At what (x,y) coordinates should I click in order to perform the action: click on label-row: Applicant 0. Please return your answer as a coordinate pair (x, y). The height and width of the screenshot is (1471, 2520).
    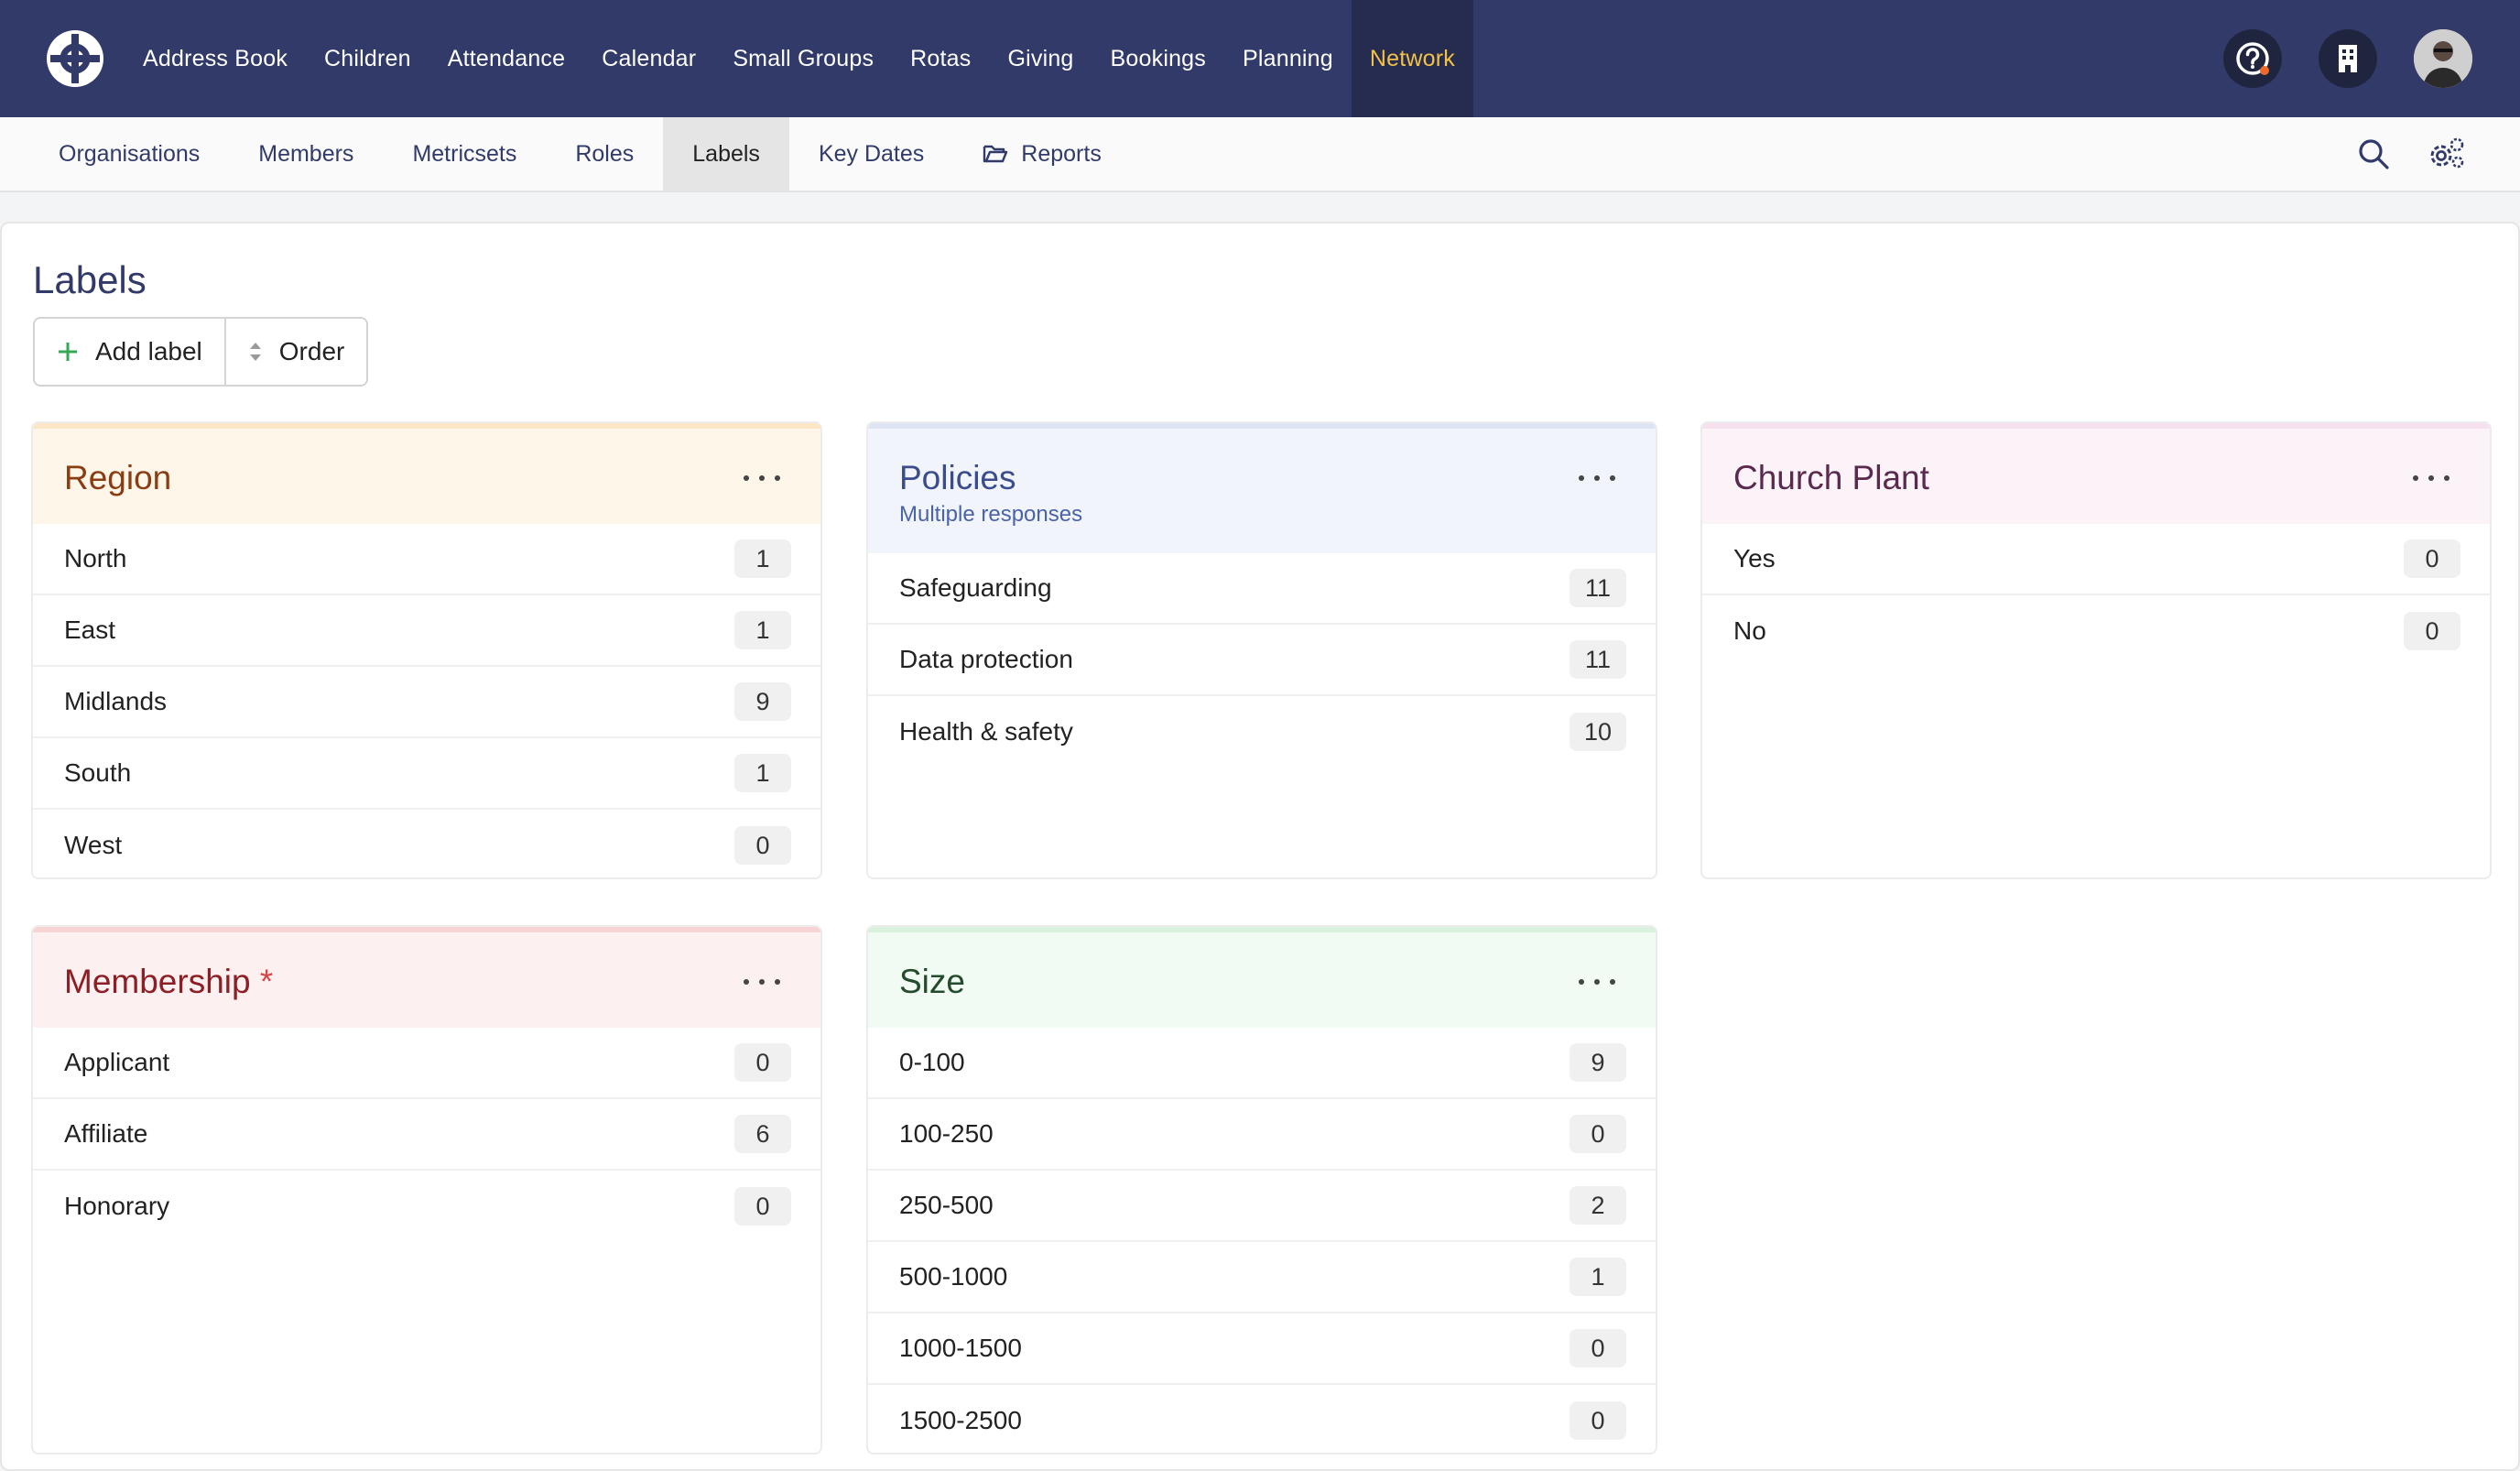
    Looking at the image, I should click on (426, 1063).